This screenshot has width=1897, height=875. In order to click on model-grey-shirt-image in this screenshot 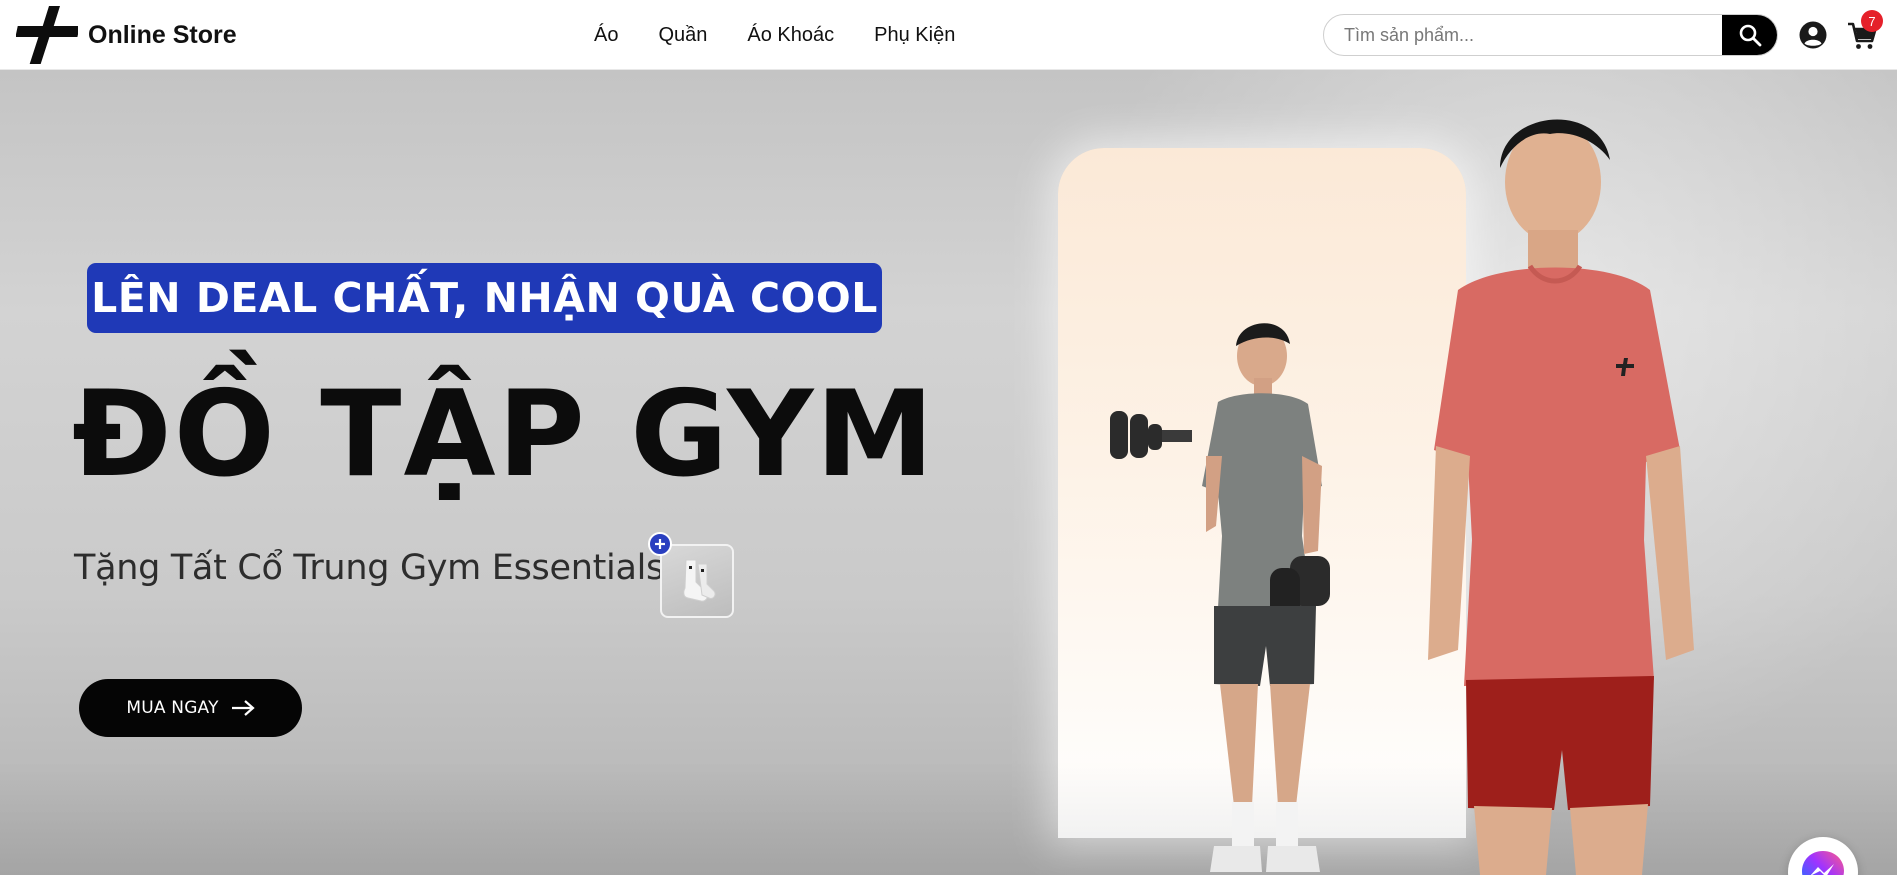, I will do `click(1220, 597)`.